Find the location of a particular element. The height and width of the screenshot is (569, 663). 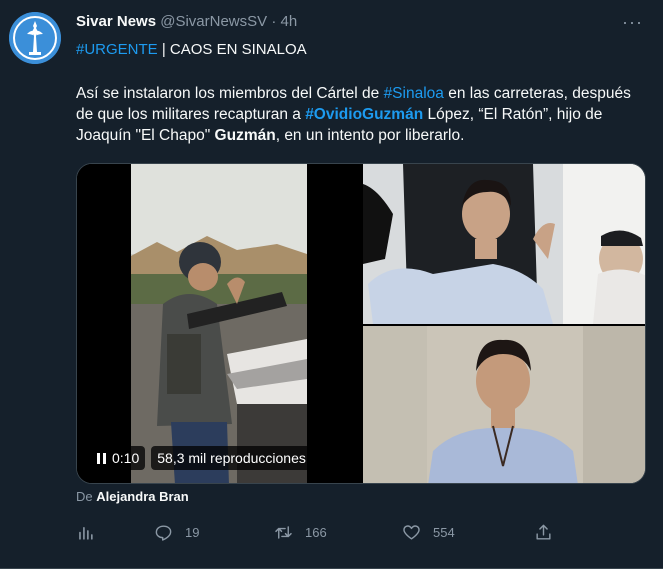

photo-bottom-right is located at coordinates (504, 404).